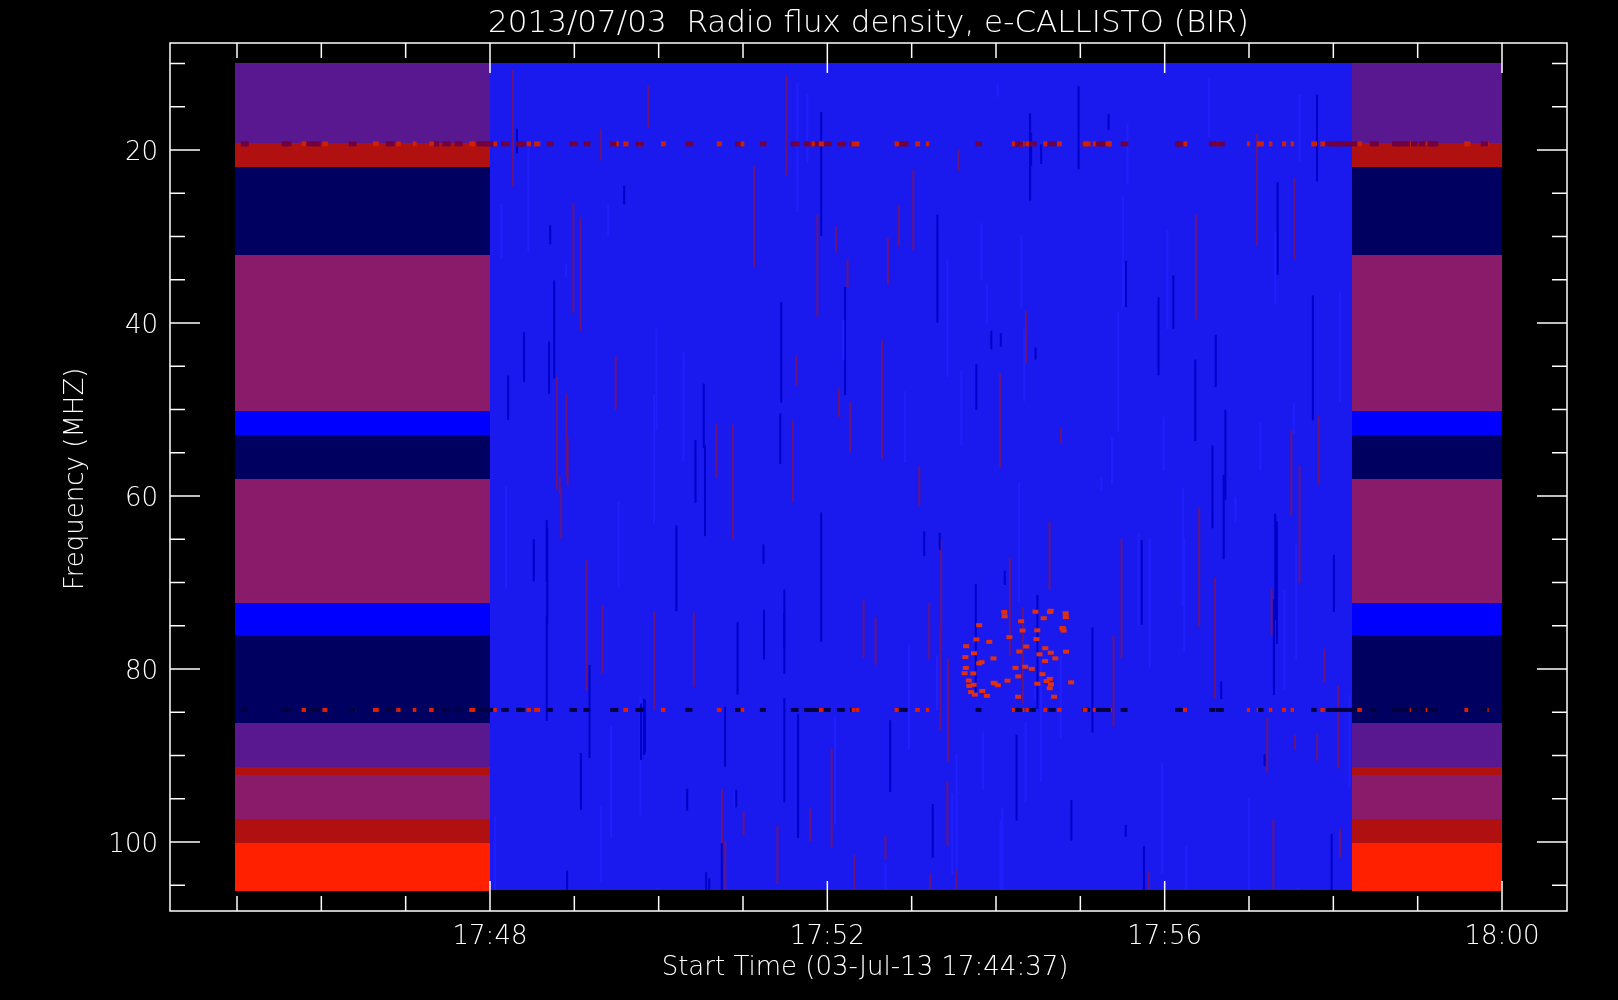  Describe the element at coordinates (868, 21) in the screenshot. I see `chart-title: 2013/07/03 Radio flux density, e-CALLISTO (BIR)` at that location.